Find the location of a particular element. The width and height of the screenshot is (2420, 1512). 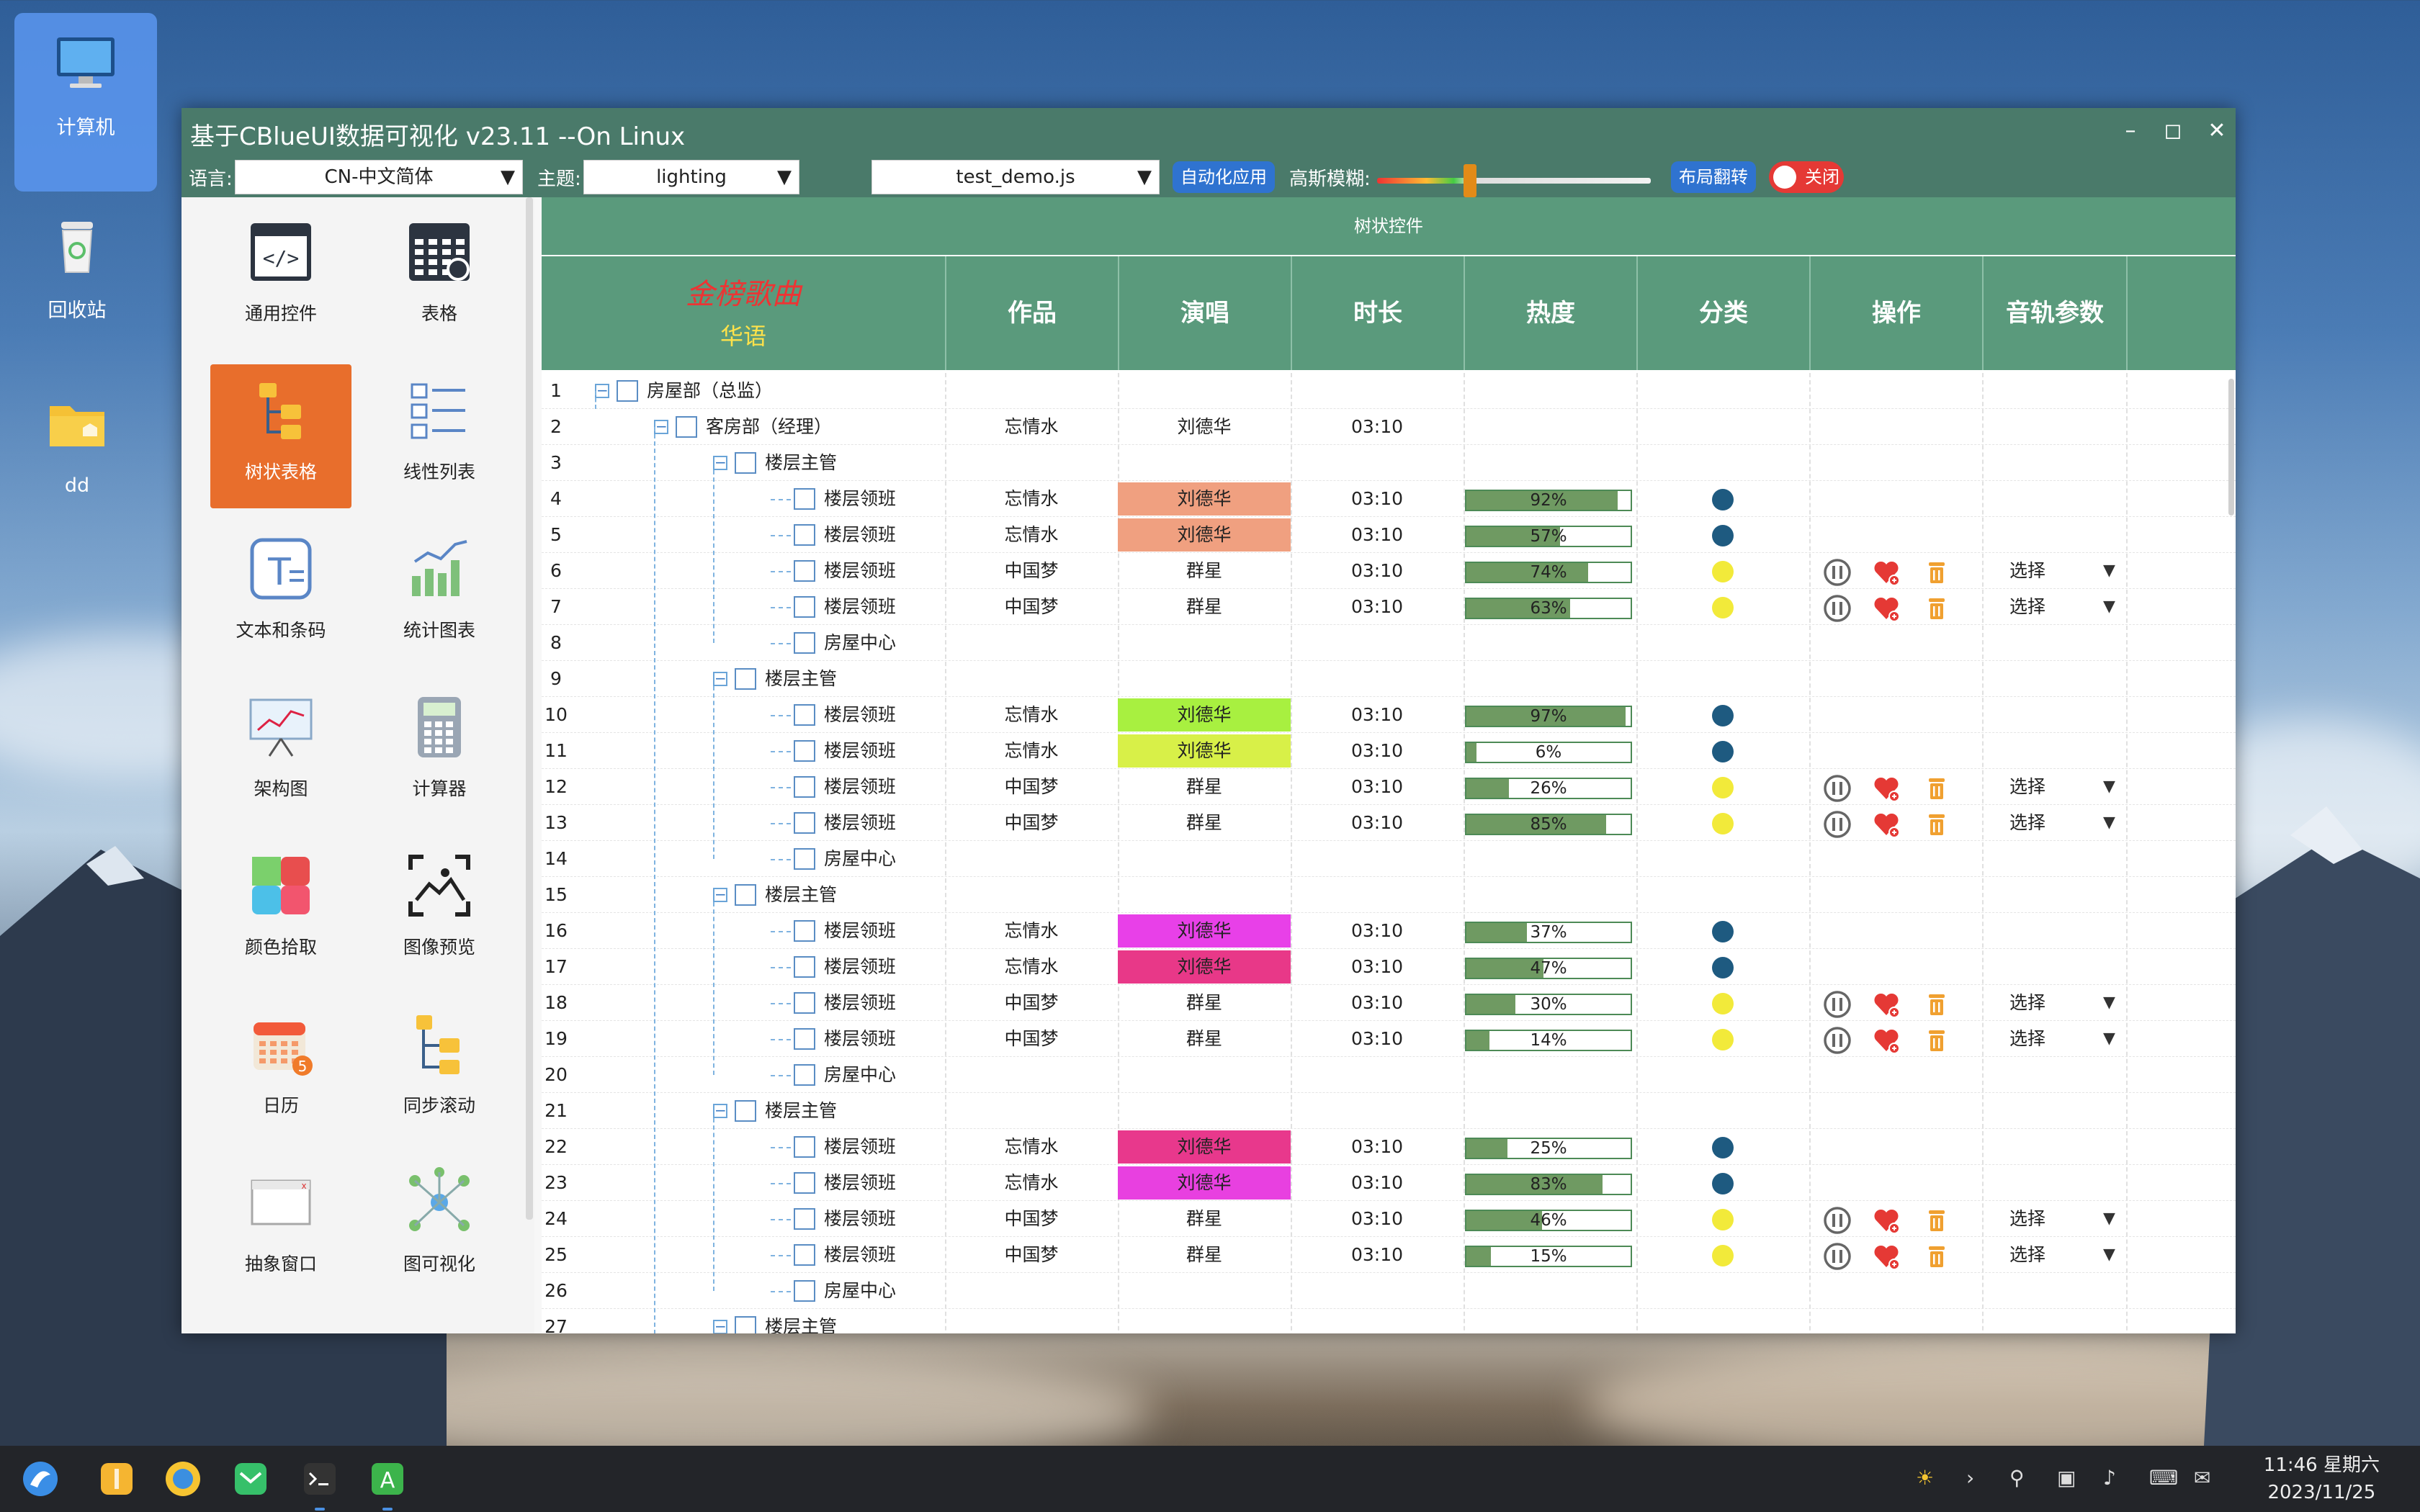

chevron-right-icon: › is located at coordinates (1970, 1478).